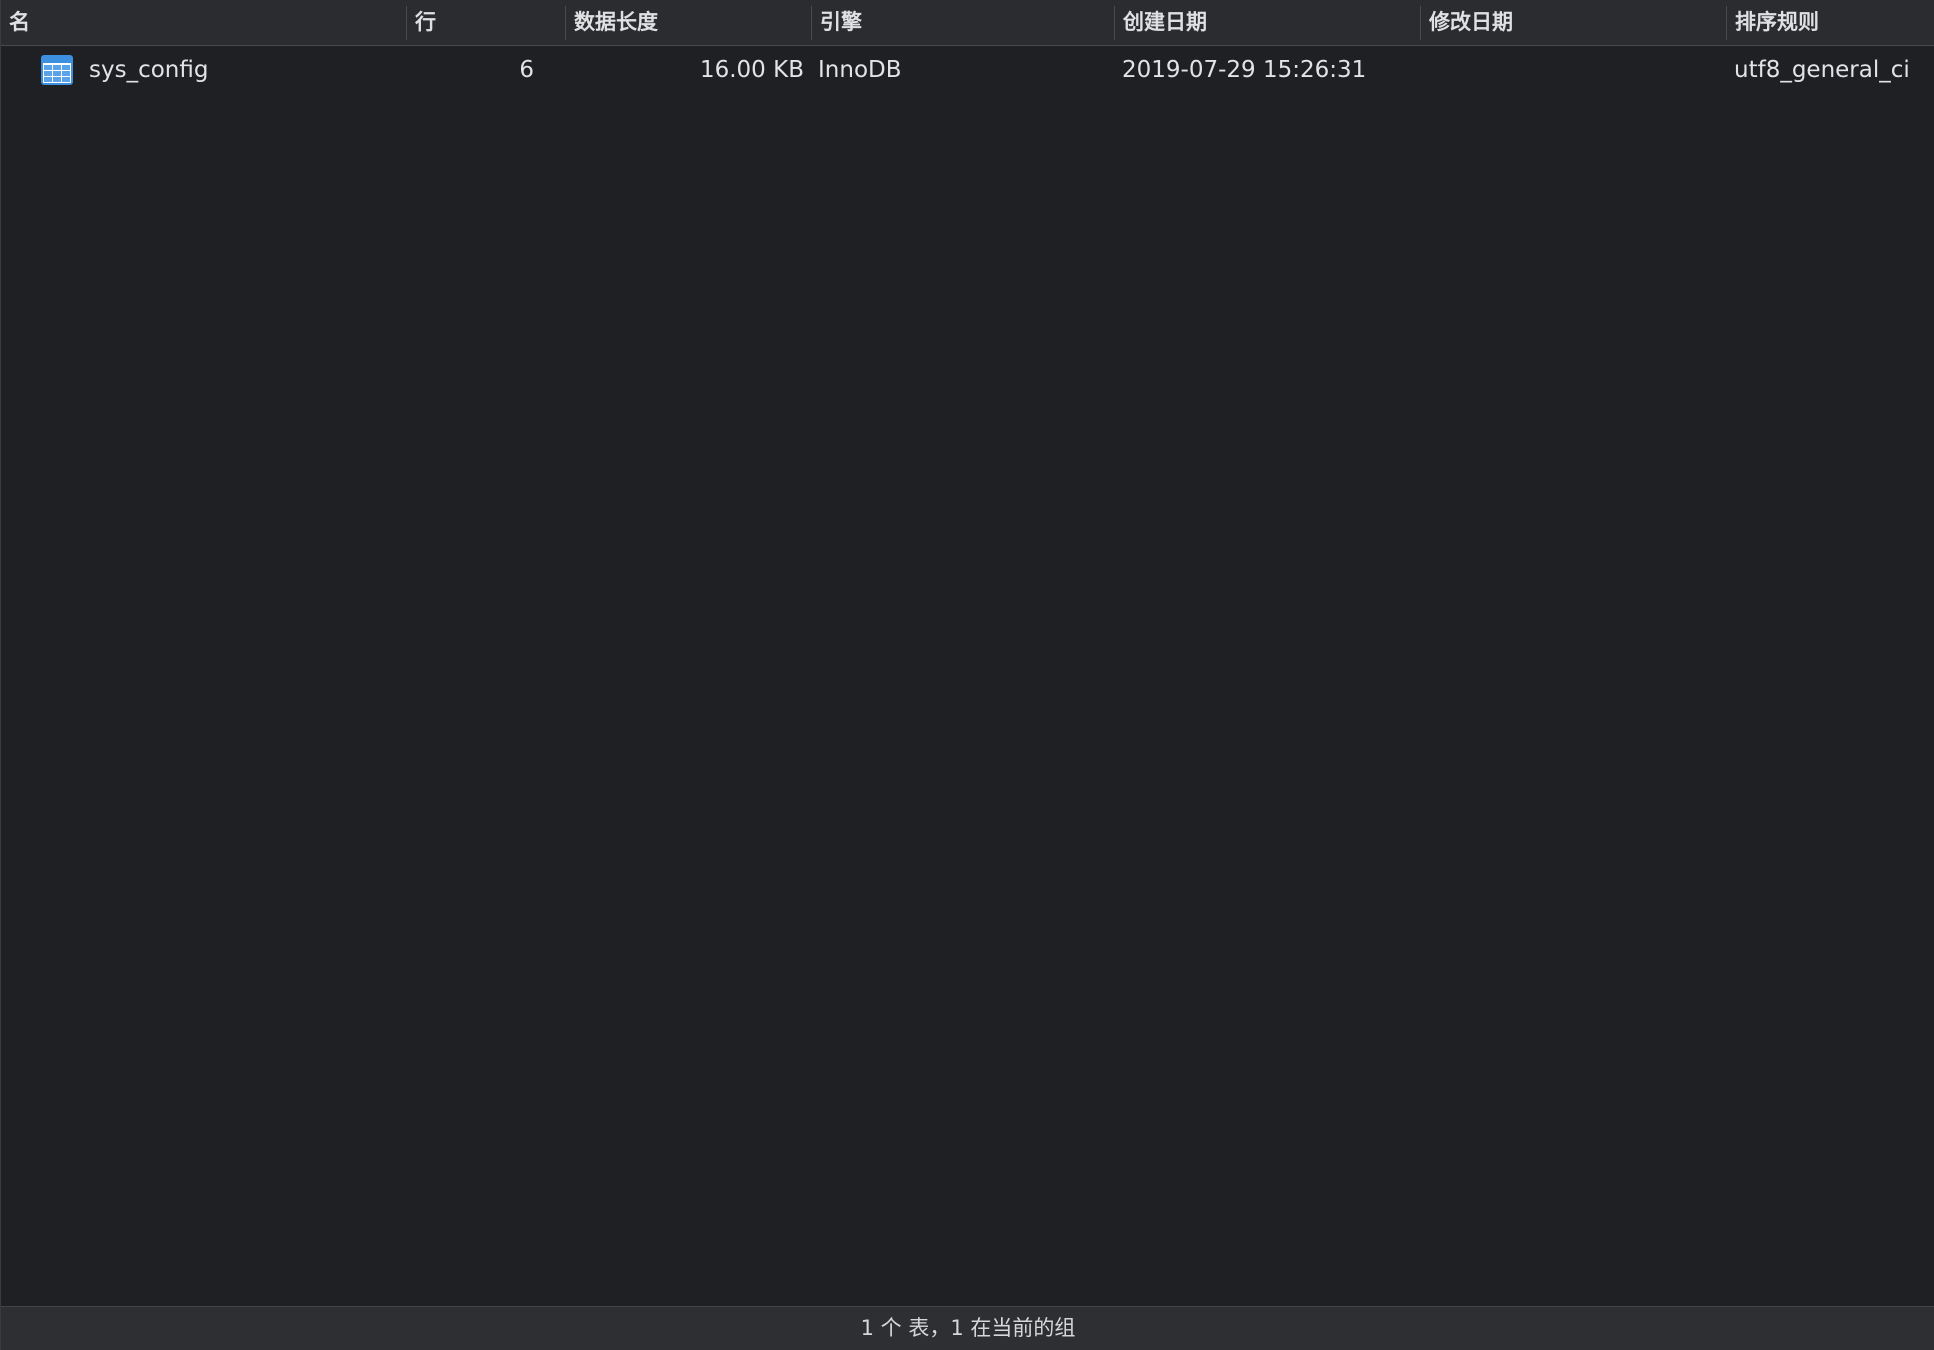 This screenshot has width=1934, height=1350. Describe the element at coordinates (57, 70) in the screenshot. I see `table-icon` at that location.